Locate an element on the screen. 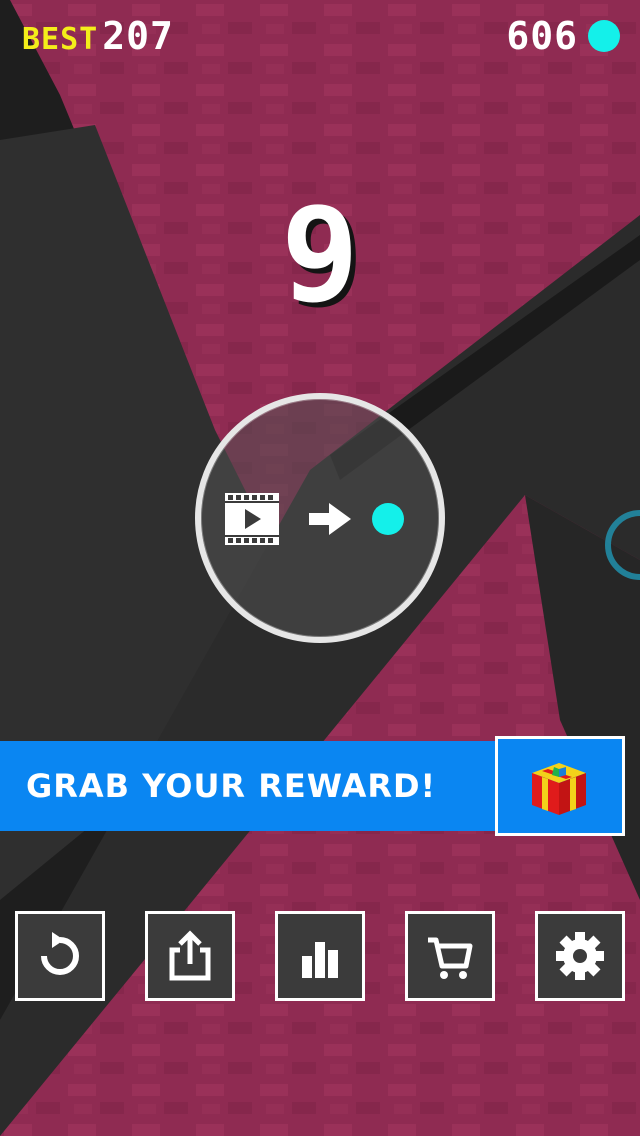  arrow-right-icon is located at coordinates (330, 519).